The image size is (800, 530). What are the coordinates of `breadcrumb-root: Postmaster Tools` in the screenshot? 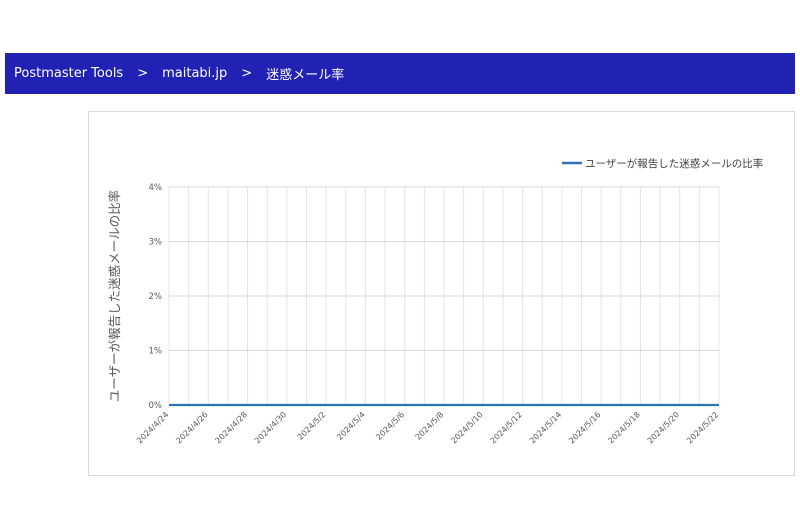 It's located at (68, 73).